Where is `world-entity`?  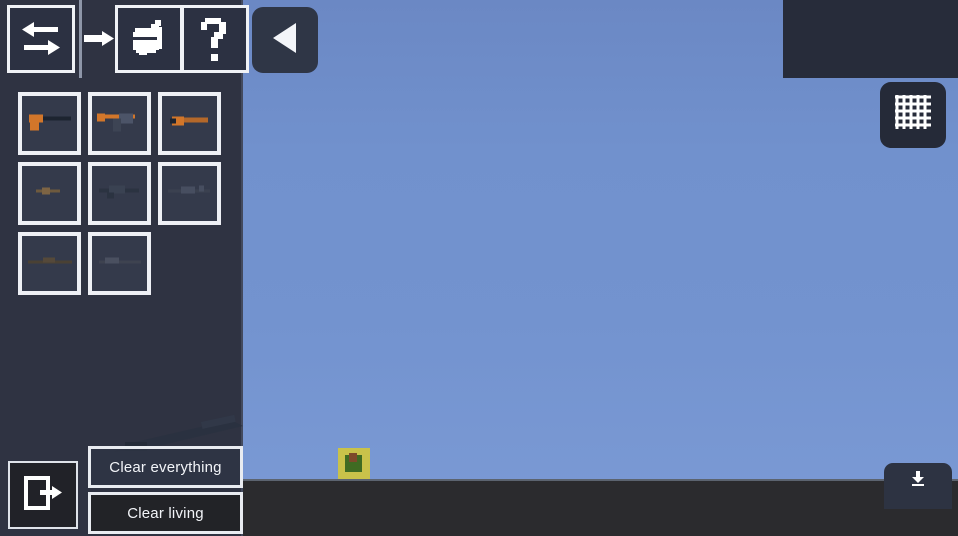 world-entity is located at coordinates (354, 463).